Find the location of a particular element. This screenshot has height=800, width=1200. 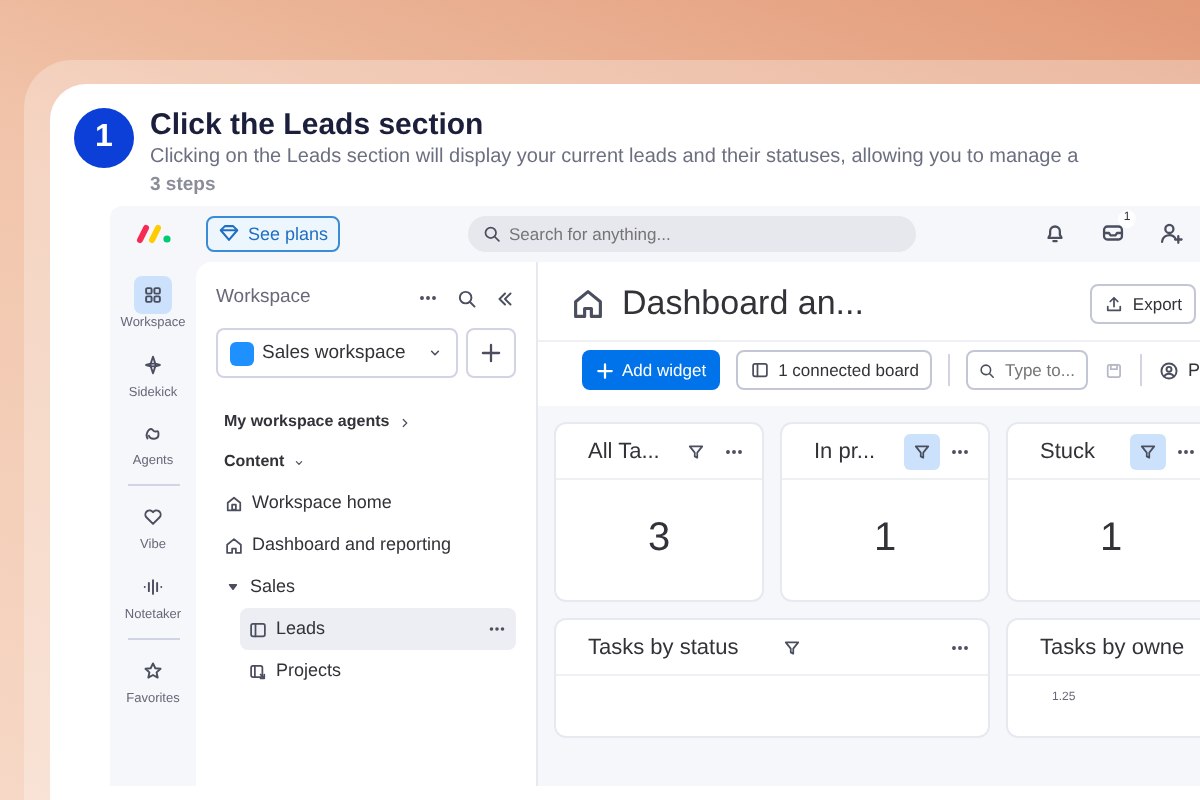

collapse-icon is located at coordinates (505, 298).